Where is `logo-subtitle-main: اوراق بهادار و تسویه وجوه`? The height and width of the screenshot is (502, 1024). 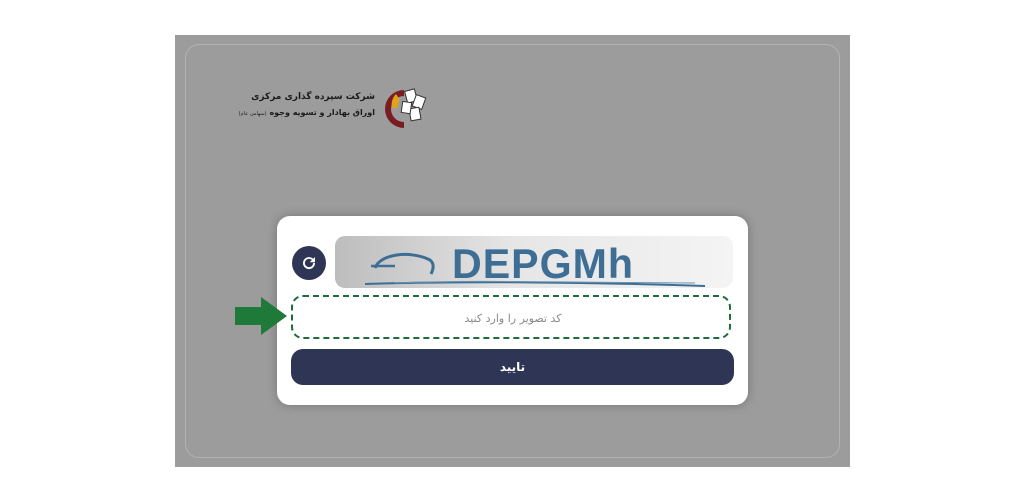 logo-subtitle-main: اوراق بهادار و تسویه وجوه is located at coordinates (322, 112).